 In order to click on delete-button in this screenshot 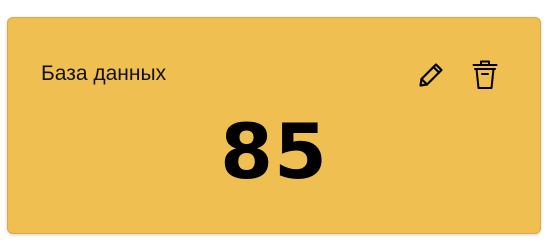, I will do `click(485, 75)`.